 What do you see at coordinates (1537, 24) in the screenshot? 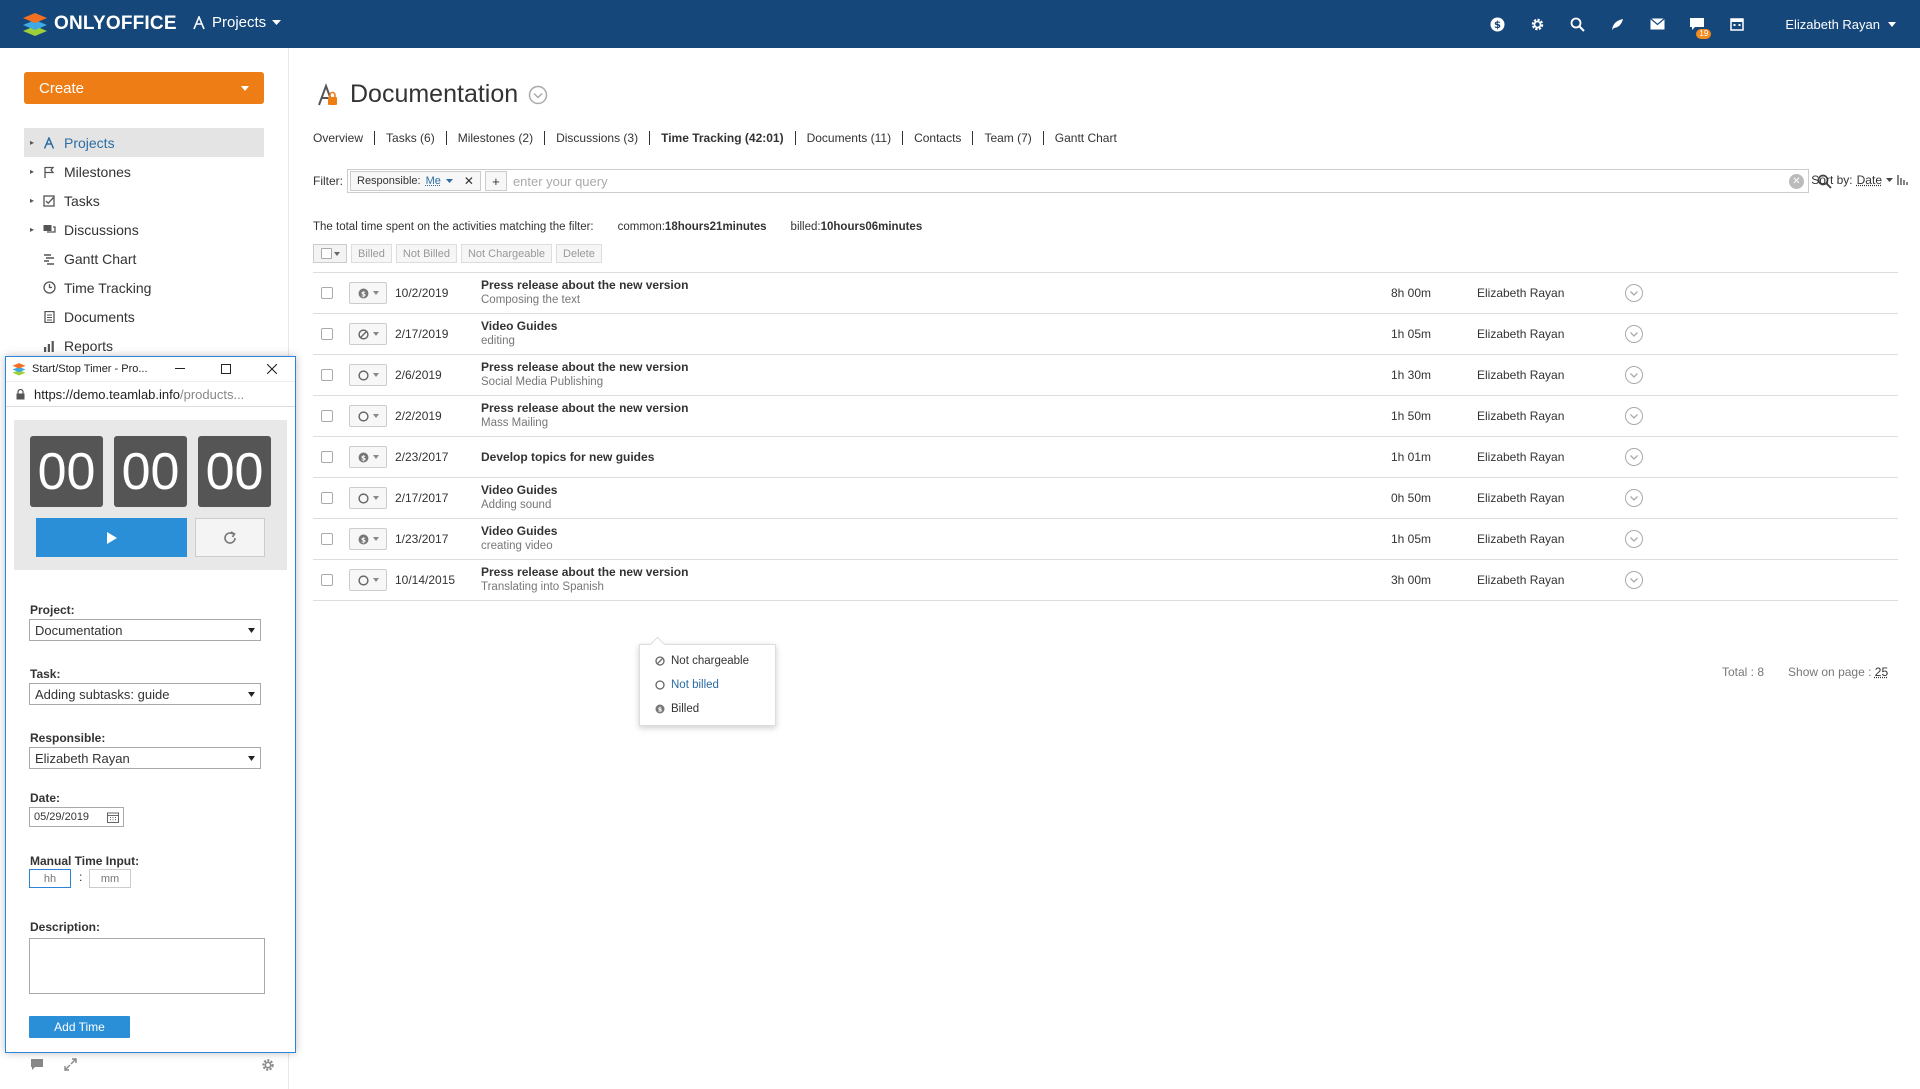
I see `gear-icon` at bounding box center [1537, 24].